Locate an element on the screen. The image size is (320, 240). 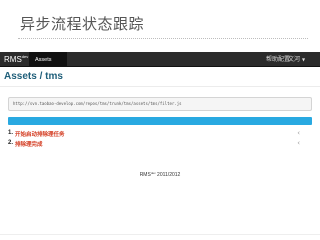
list-item: 2. 排除理完成 ‹ is located at coordinates (160, 144).